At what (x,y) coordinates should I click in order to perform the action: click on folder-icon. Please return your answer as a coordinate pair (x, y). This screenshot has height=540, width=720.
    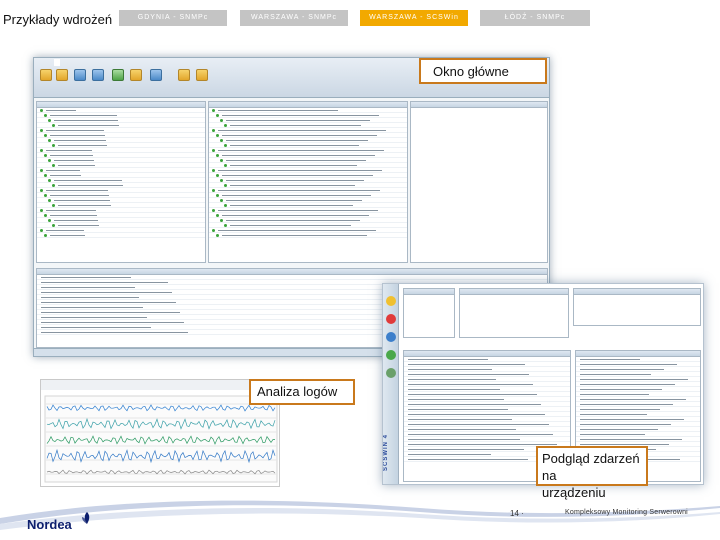
    Looking at the image, I should click on (391, 301).